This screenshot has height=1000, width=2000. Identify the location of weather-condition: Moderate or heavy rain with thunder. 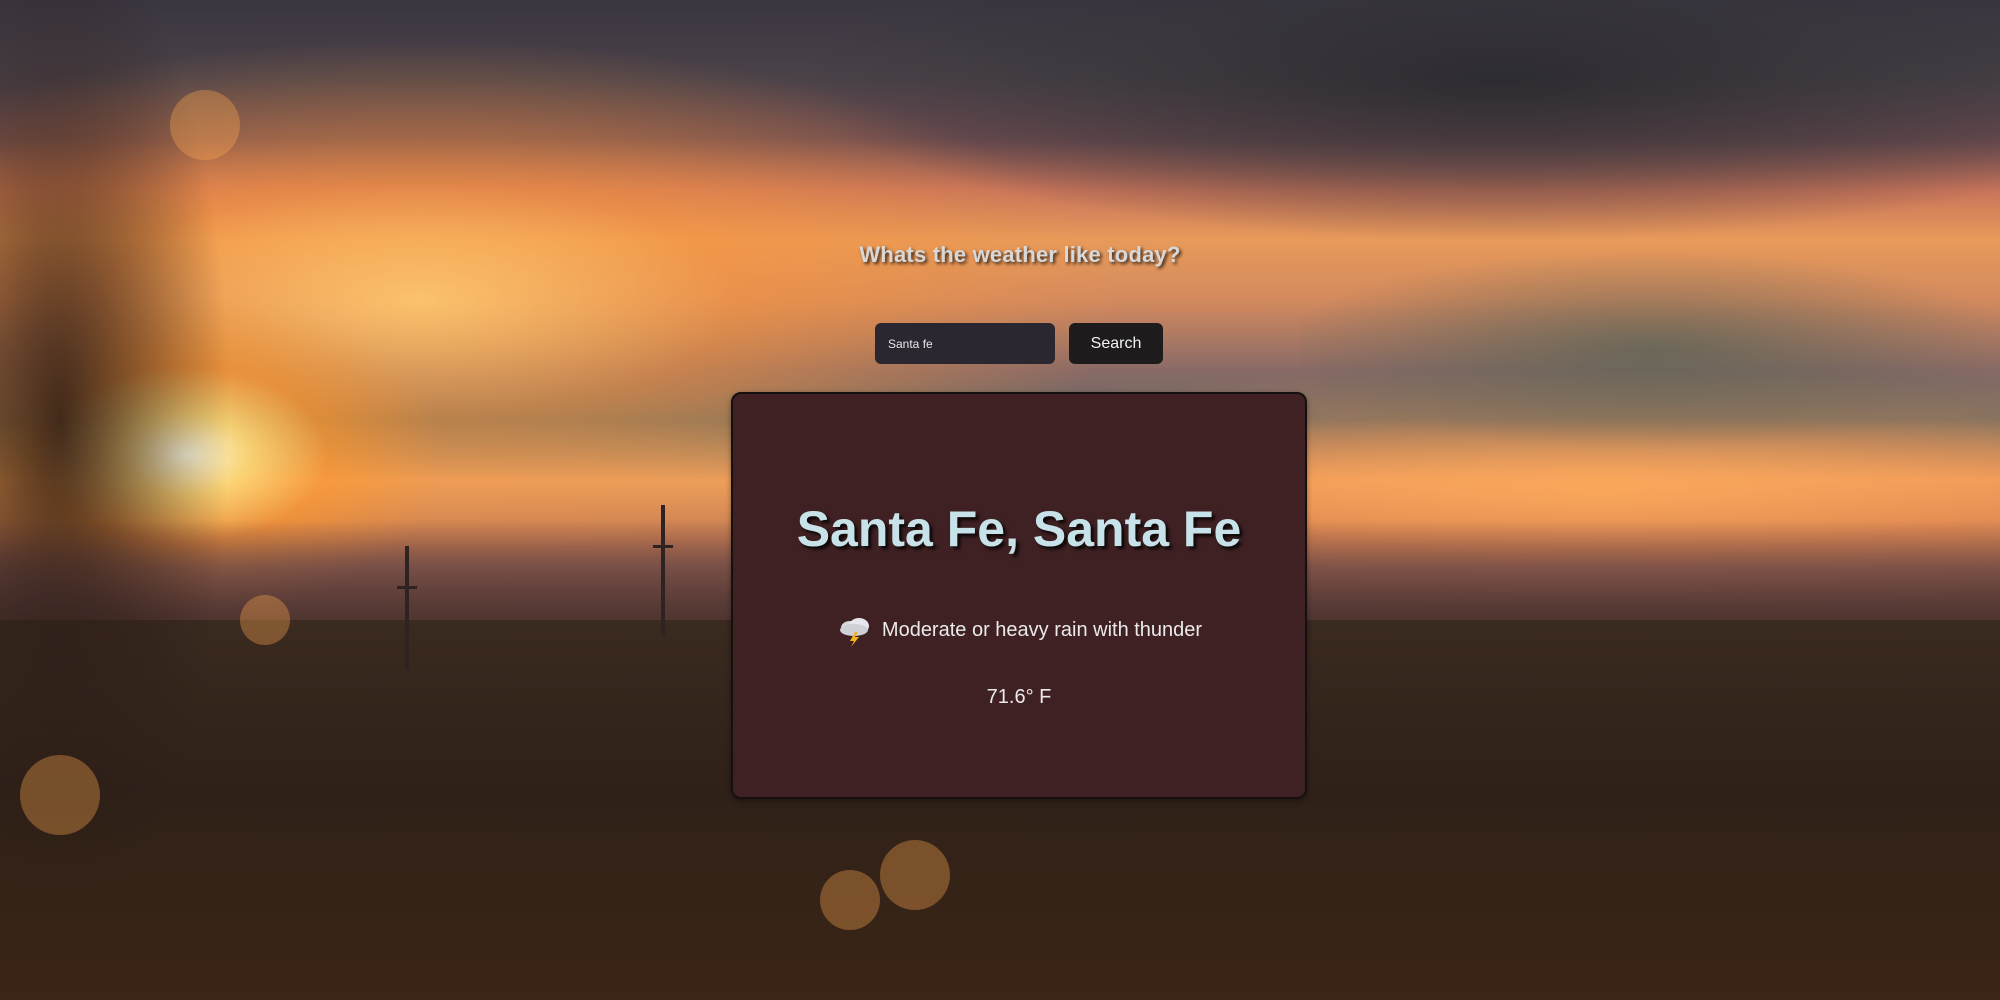
(1019, 630).